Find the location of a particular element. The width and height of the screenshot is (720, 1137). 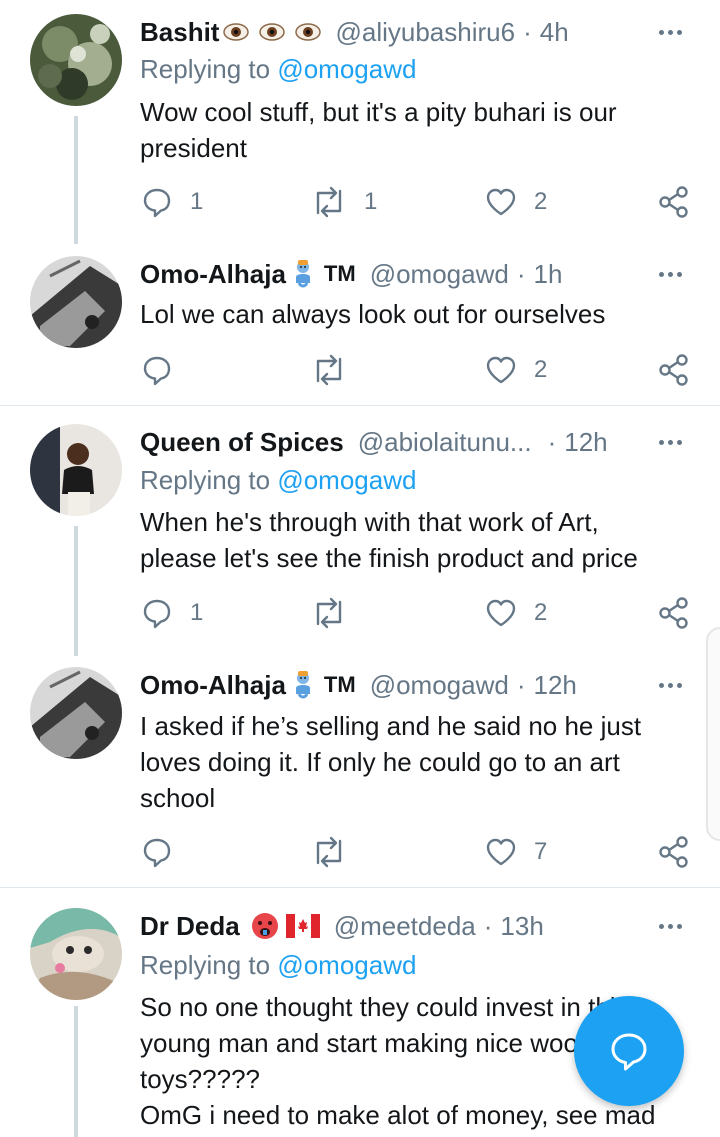

scrollbar-thumb is located at coordinates (713, 734).